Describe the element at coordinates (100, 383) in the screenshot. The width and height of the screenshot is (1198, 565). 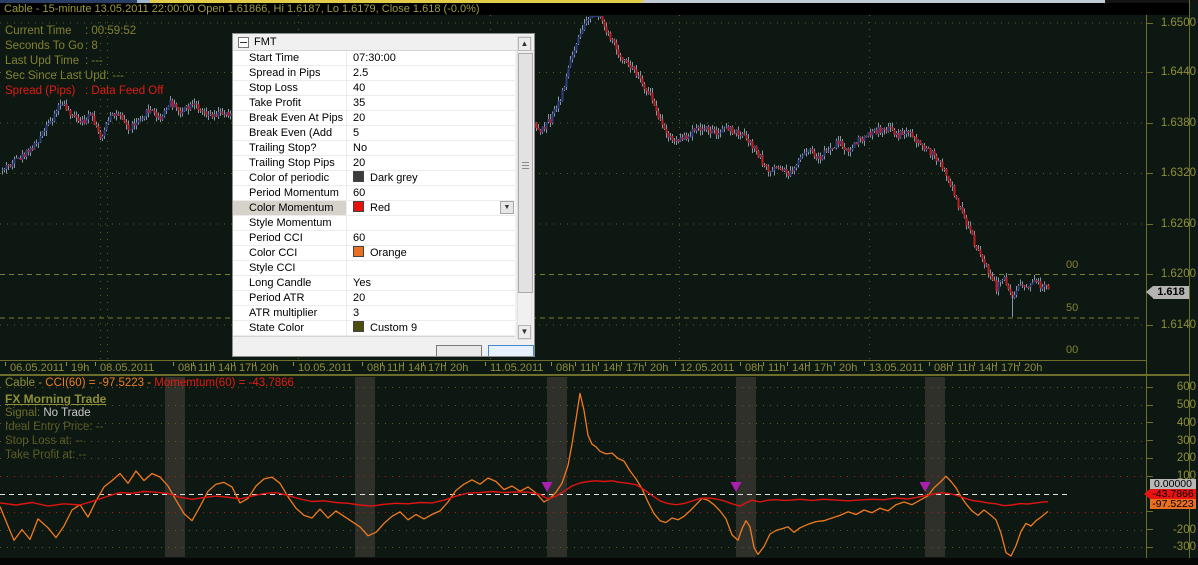
I see `cci-readout: CCI(60) = -97.5223 -` at that location.